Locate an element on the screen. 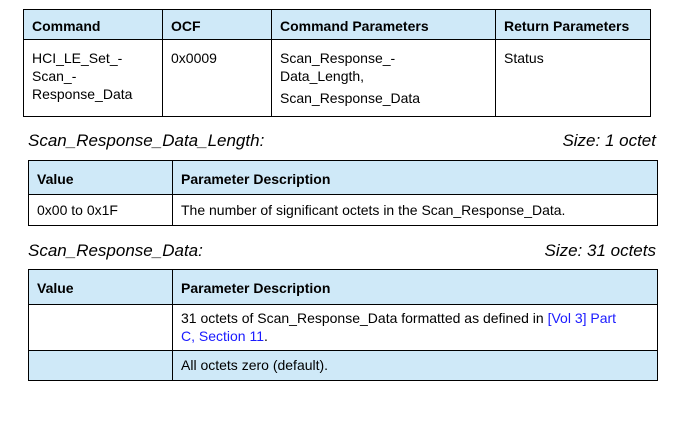 This screenshot has width=689, height=423. vol3-part-link: [Vol 3] Part is located at coordinates (582, 318).